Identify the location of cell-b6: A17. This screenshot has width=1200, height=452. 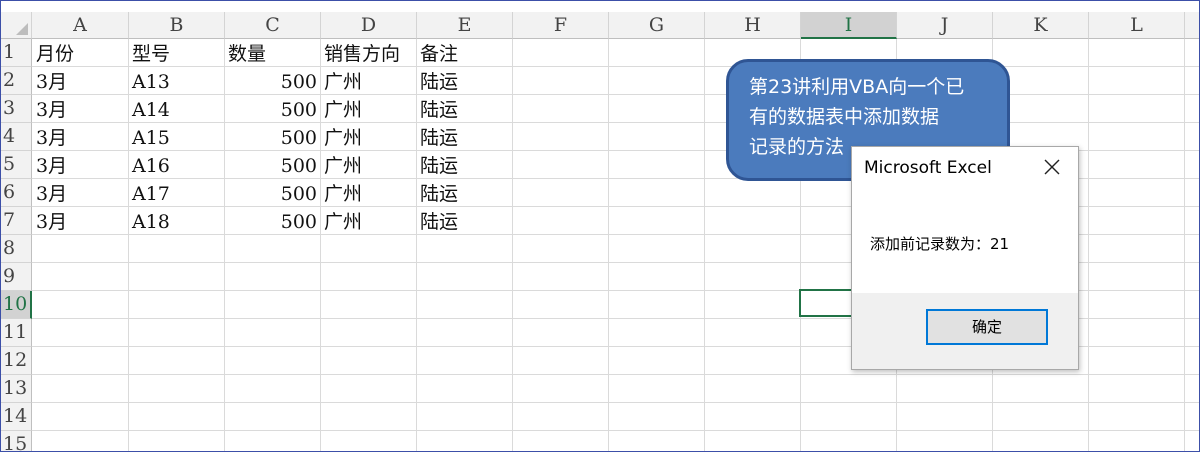
(151, 193).